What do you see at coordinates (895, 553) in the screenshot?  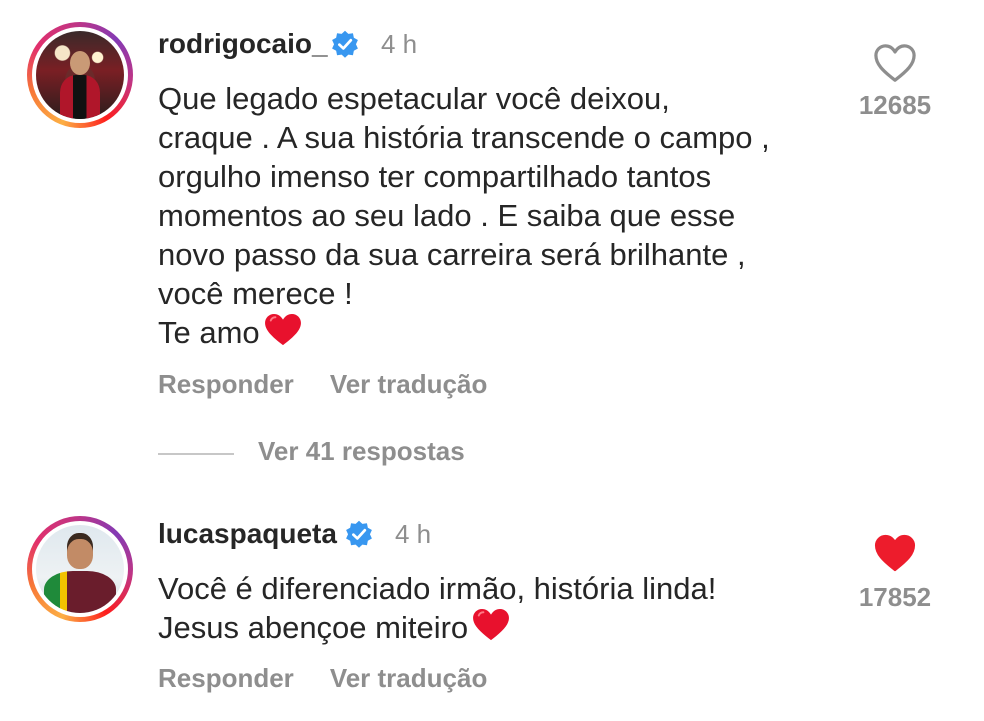 I see `heart-filled-icon` at bounding box center [895, 553].